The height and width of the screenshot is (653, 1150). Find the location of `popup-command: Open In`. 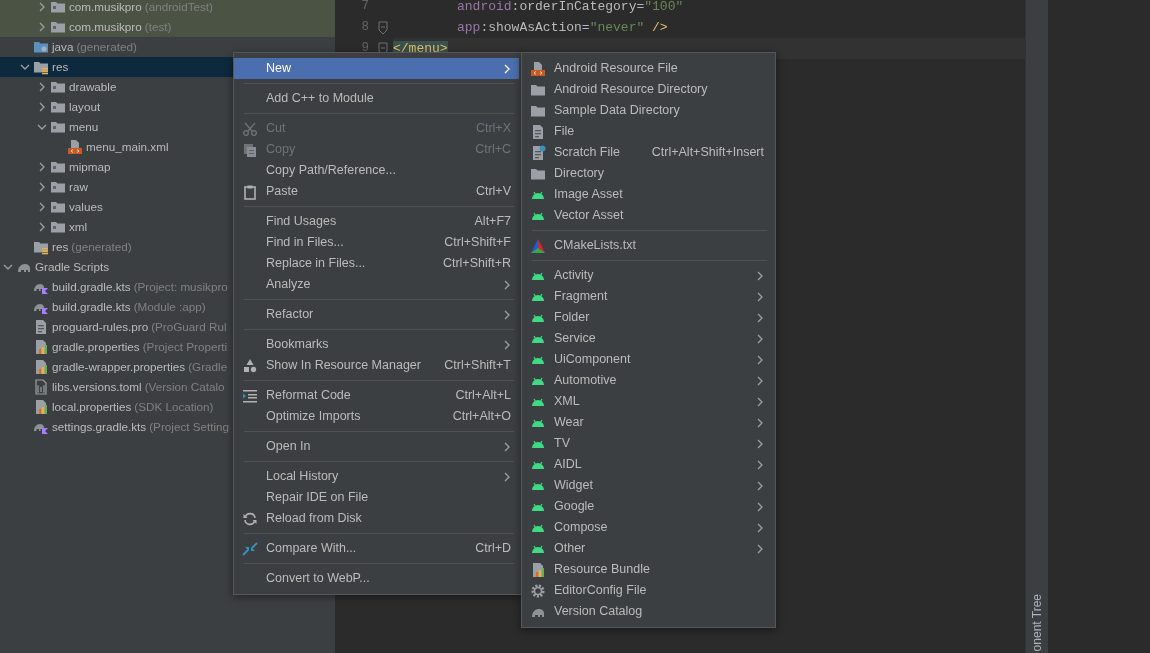

popup-command: Open In is located at coordinates (376, 446).